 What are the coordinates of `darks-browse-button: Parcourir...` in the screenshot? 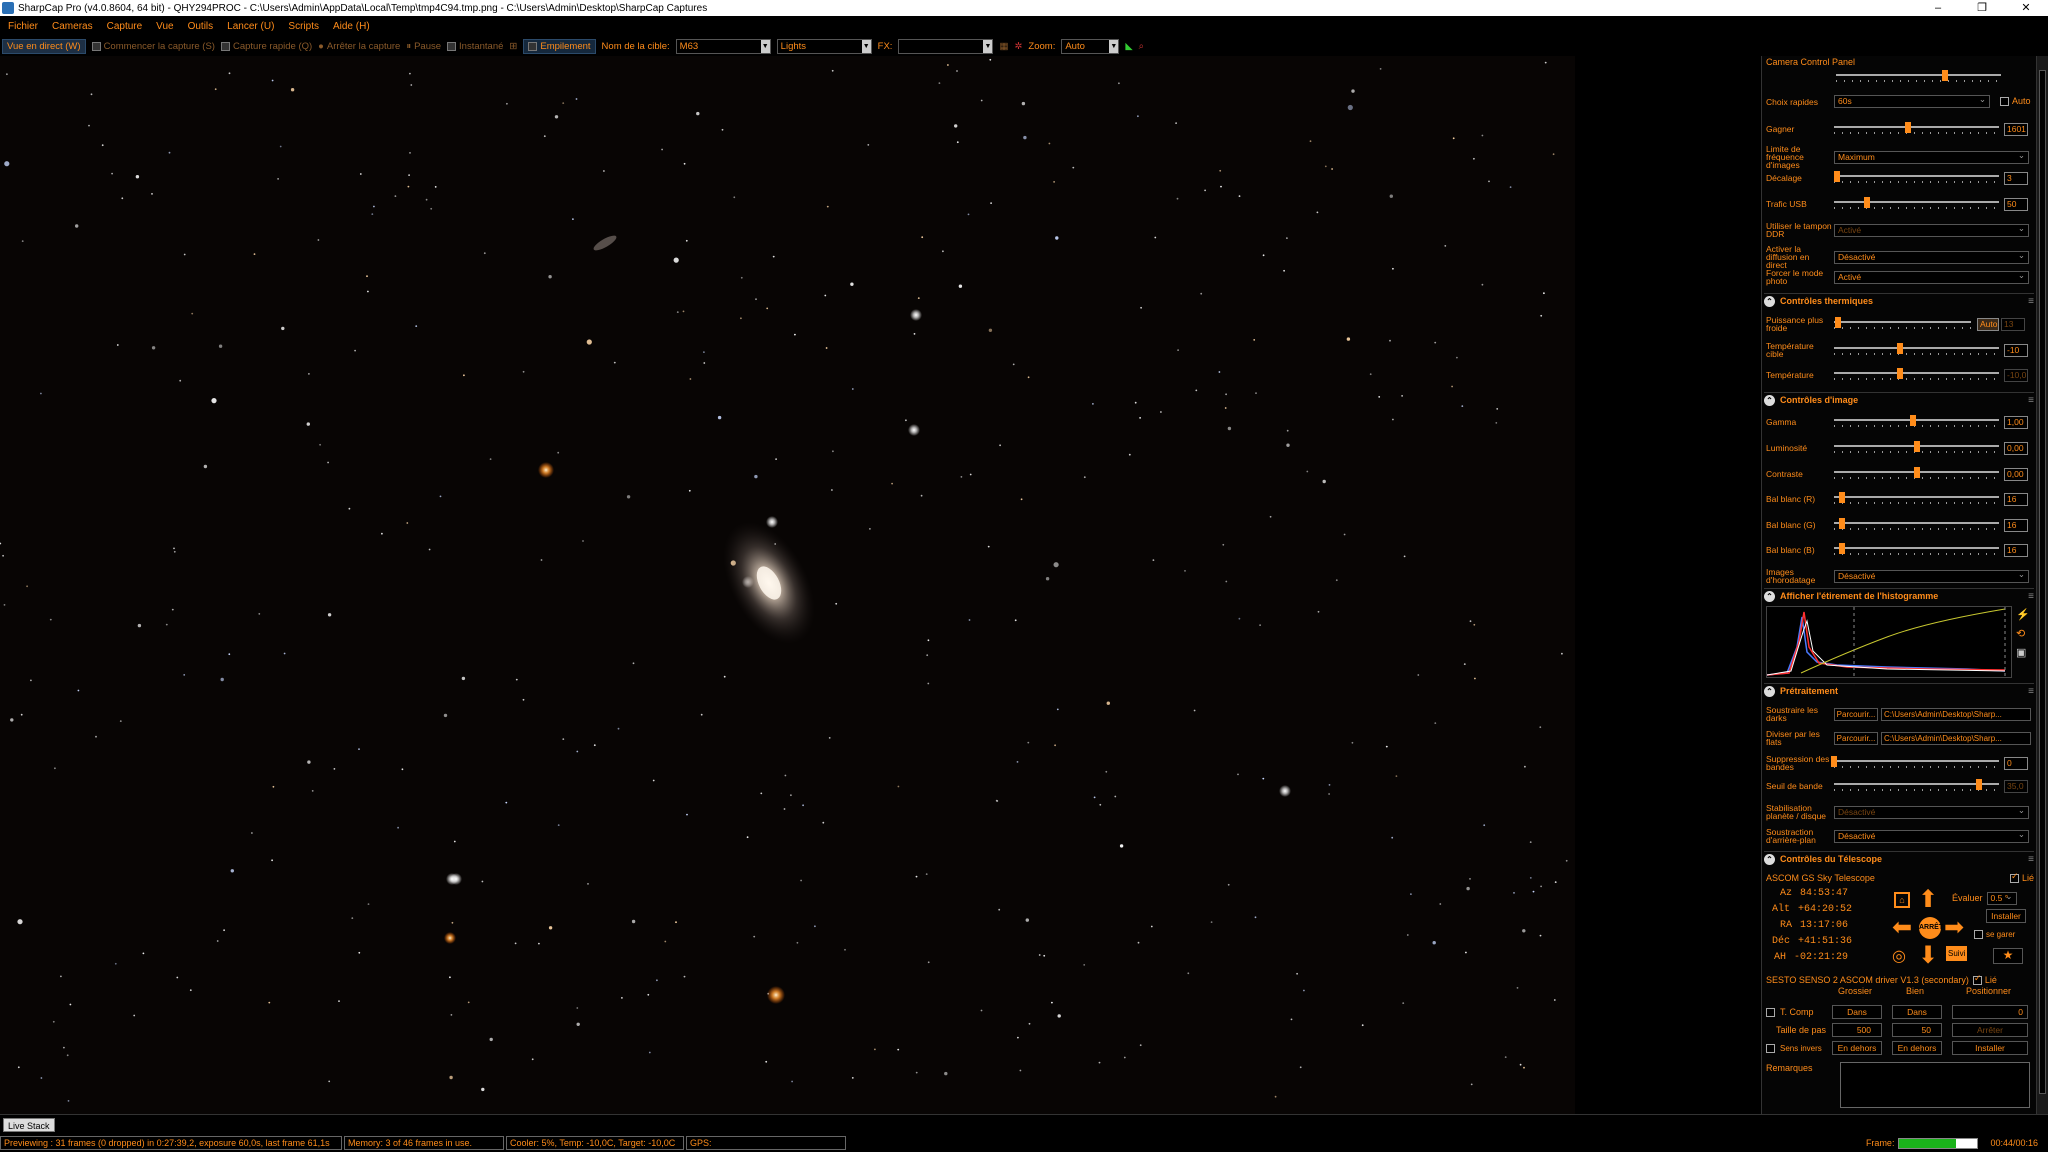 It's located at (1856, 714).